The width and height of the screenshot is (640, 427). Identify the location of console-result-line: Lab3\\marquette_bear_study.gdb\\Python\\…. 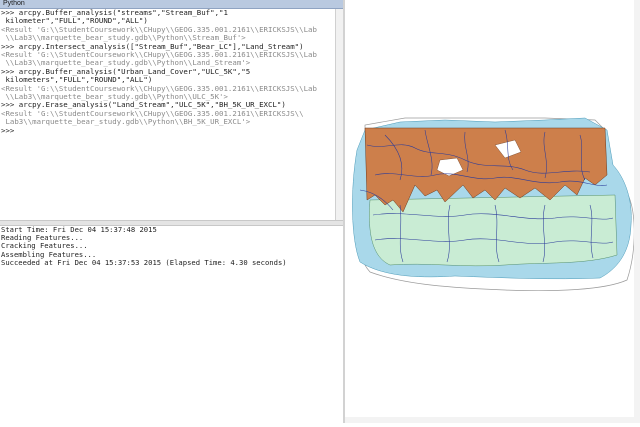
(126, 122).